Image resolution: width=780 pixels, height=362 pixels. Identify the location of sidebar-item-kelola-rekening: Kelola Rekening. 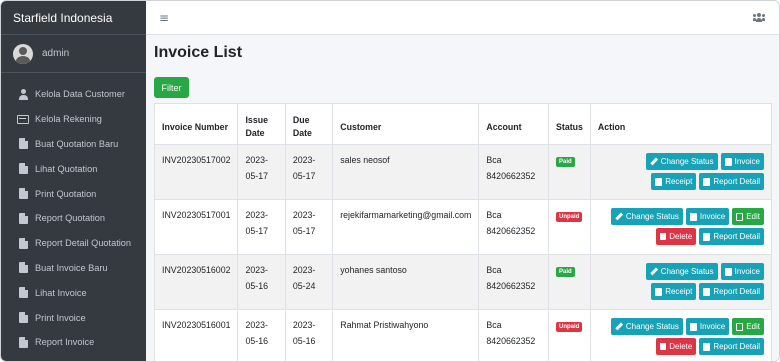
(73, 119).